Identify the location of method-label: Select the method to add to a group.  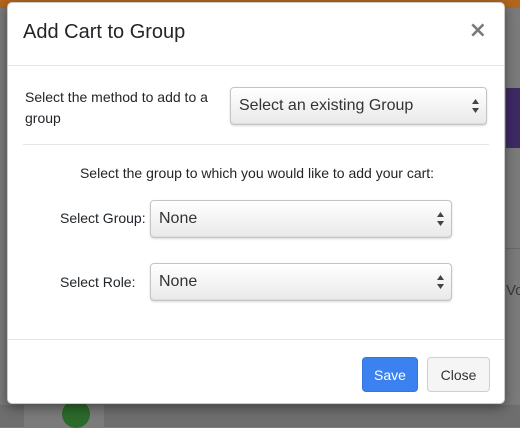
(116, 107).